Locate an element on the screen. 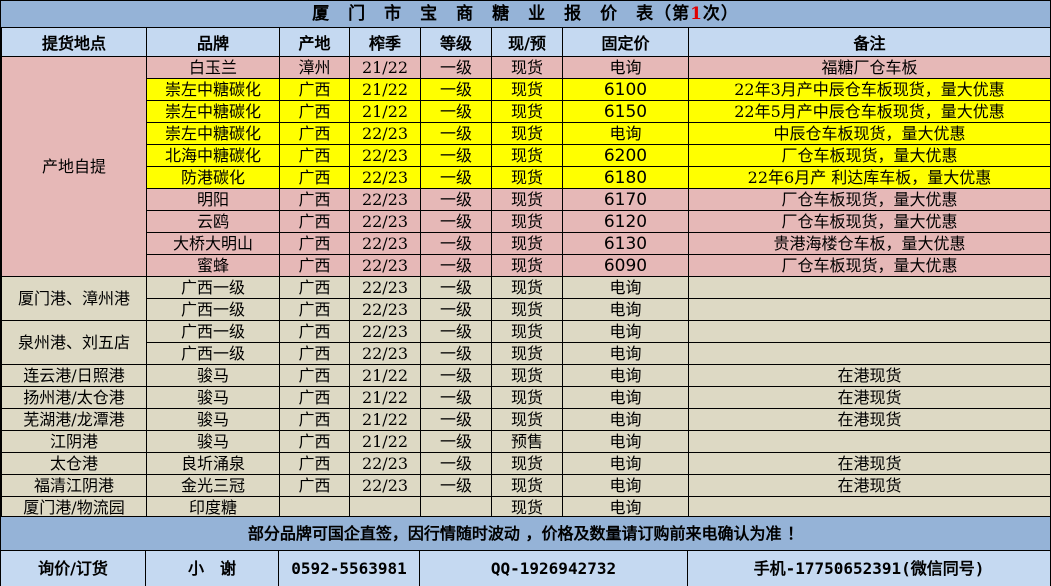 The height and width of the screenshot is (586, 1051). contact-qq: QQ-1926942732 is located at coordinates (554, 568).